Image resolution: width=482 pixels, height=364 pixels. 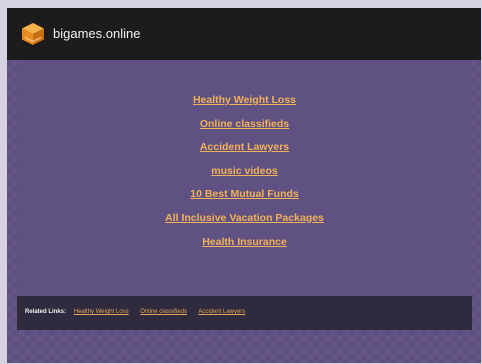 I want to click on site-name: bigames.online, so click(x=96, y=34).